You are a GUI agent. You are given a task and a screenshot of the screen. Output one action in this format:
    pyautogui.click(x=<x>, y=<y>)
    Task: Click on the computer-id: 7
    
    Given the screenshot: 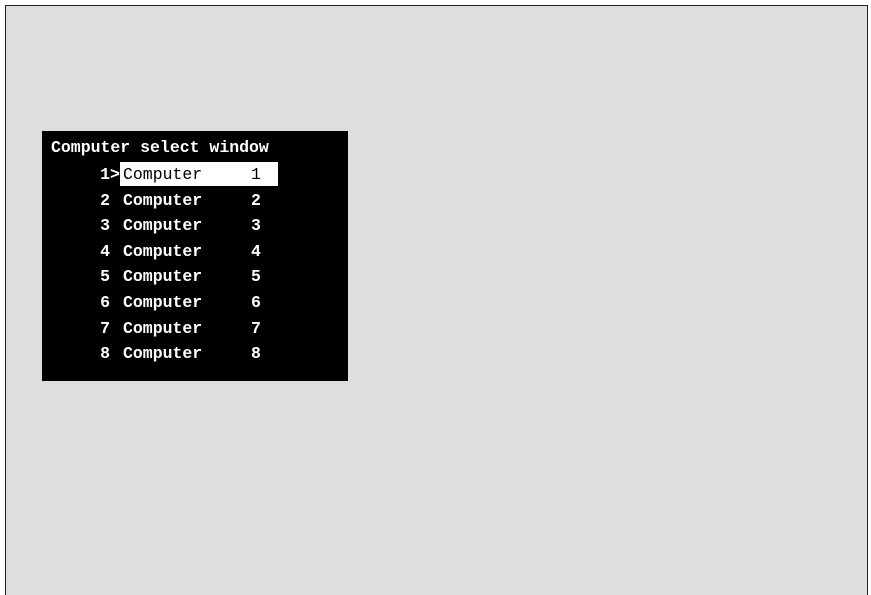 What is the action you would take?
    pyautogui.click(x=256, y=328)
    